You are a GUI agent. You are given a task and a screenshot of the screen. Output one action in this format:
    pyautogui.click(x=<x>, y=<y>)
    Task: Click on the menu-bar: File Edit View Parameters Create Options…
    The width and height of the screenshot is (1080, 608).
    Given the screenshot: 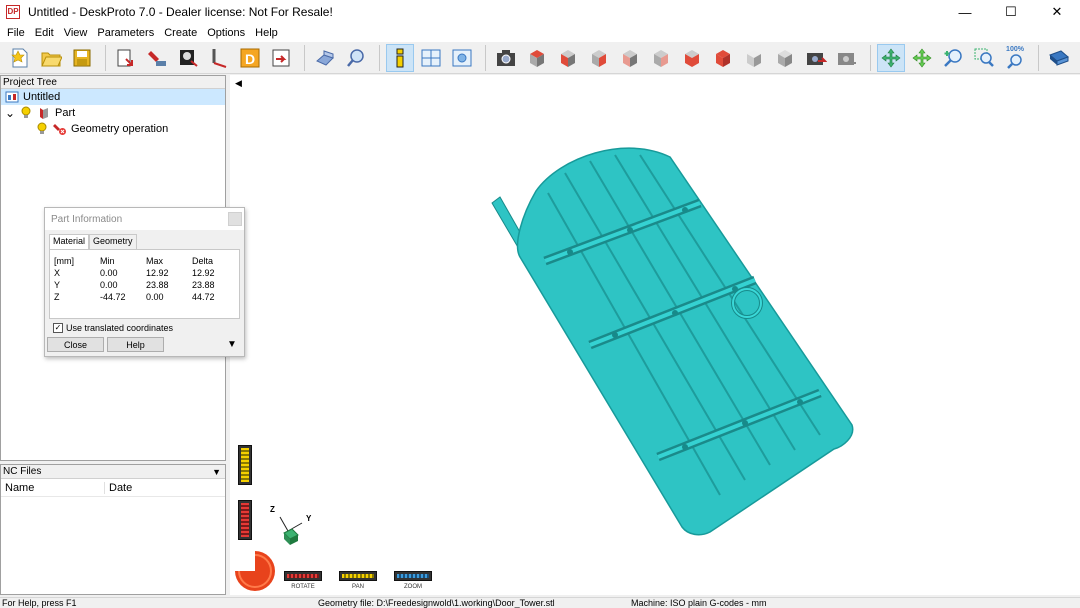 What is the action you would take?
    pyautogui.click(x=540, y=33)
    